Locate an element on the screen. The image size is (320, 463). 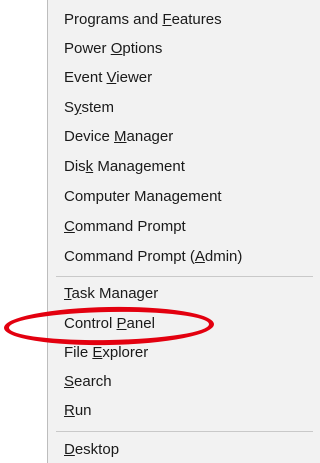
menu-item-control-panel: Control Panel is located at coordinates (184, 324).